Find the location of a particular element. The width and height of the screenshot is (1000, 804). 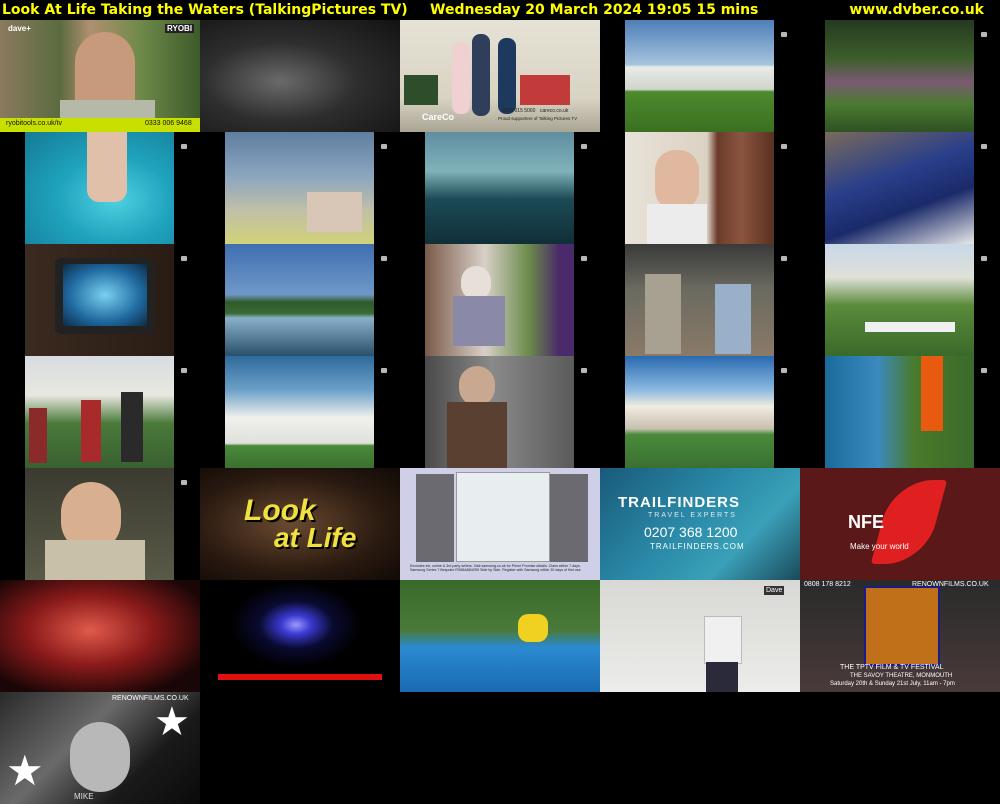

advert-url: ryobitools.co.uk/tv is located at coordinates (34, 123).